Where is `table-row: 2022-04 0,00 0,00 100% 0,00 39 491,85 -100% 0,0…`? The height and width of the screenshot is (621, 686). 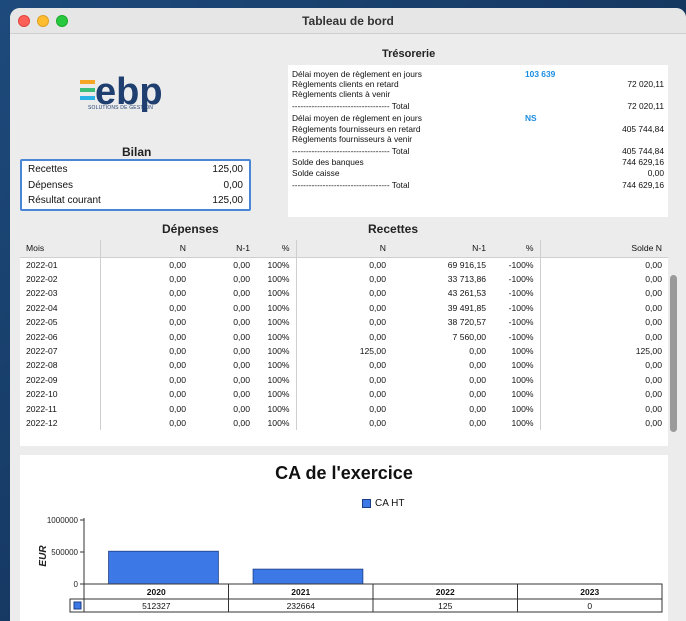
table-row: 2022-04 0,00 0,00 100% 0,00 39 491,85 -100% 0,0… is located at coordinates (344, 308).